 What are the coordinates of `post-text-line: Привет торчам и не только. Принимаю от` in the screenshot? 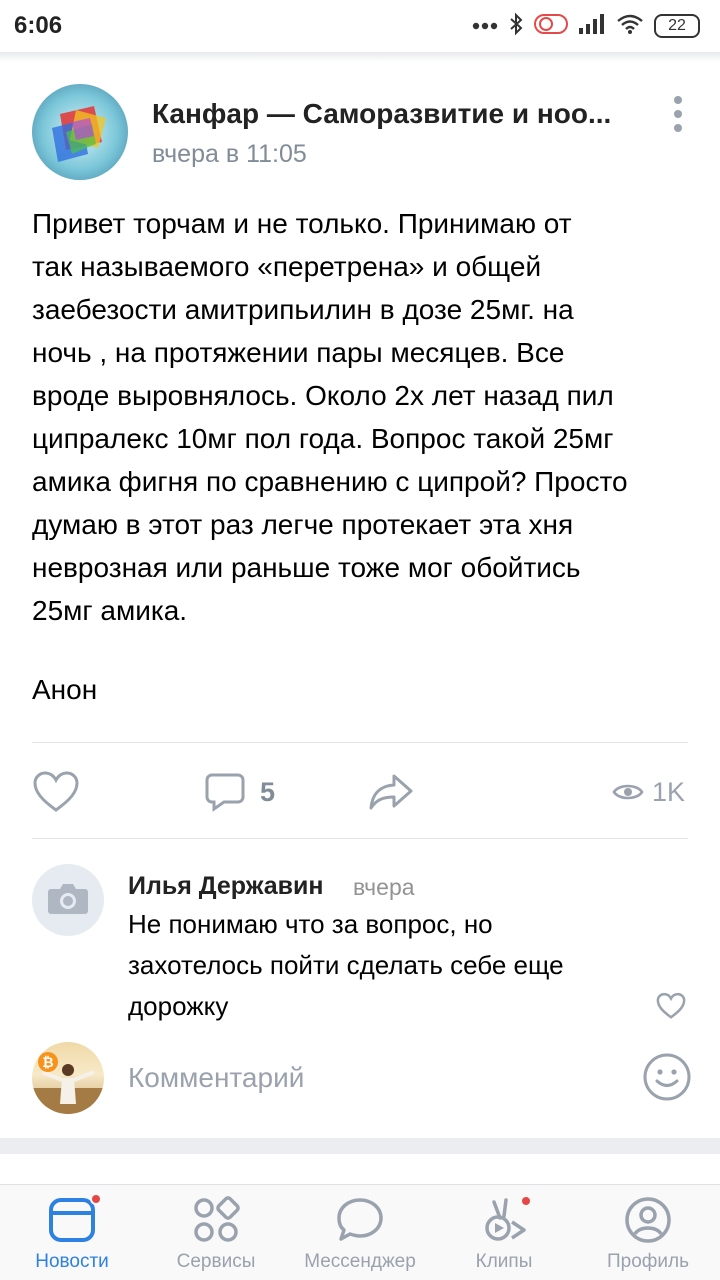 It's located at (302, 223).